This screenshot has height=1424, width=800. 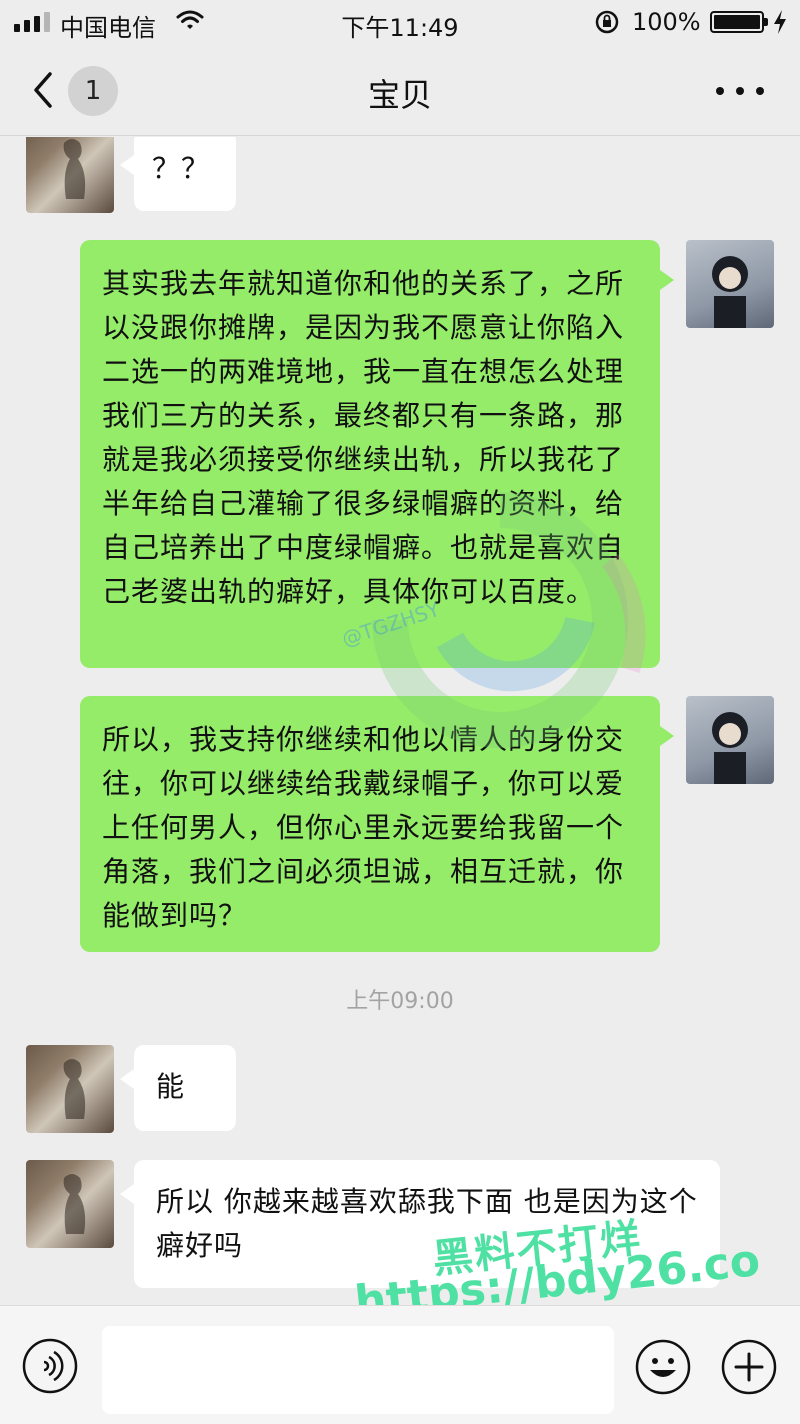 What do you see at coordinates (400, 1001) in the screenshot?
I see `message-timestamp: 上午09:00` at bounding box center [400, 1001].